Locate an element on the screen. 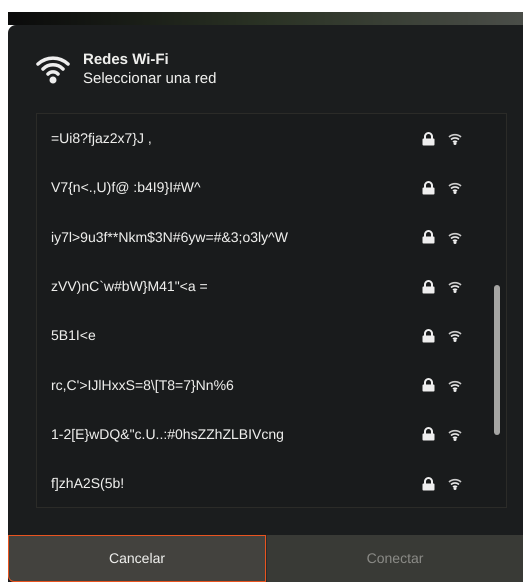 The width and height of the screenshot is (523, 582). network-name: f]zhA2S(5b! is located at coordinates (236, 483).